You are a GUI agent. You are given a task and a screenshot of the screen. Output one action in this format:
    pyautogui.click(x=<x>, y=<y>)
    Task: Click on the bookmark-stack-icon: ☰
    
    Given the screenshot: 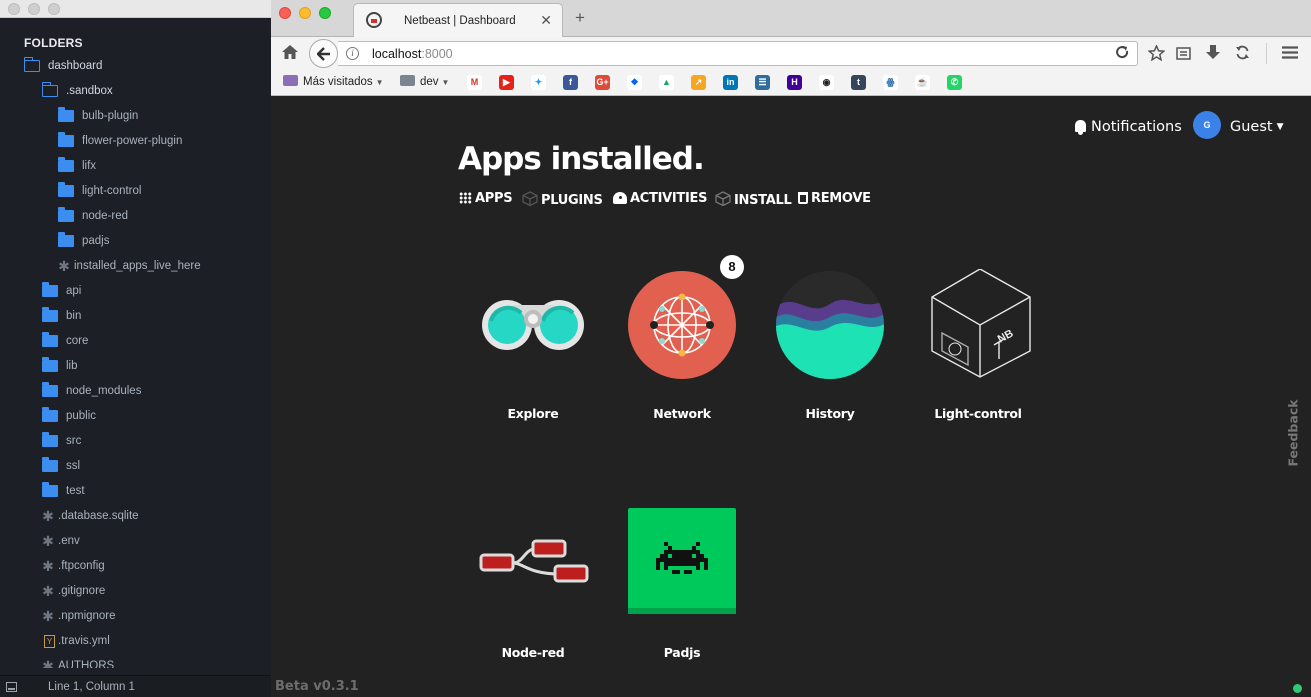 What is the action you would take?
    pyautogui.click(x=762, y=82)
    